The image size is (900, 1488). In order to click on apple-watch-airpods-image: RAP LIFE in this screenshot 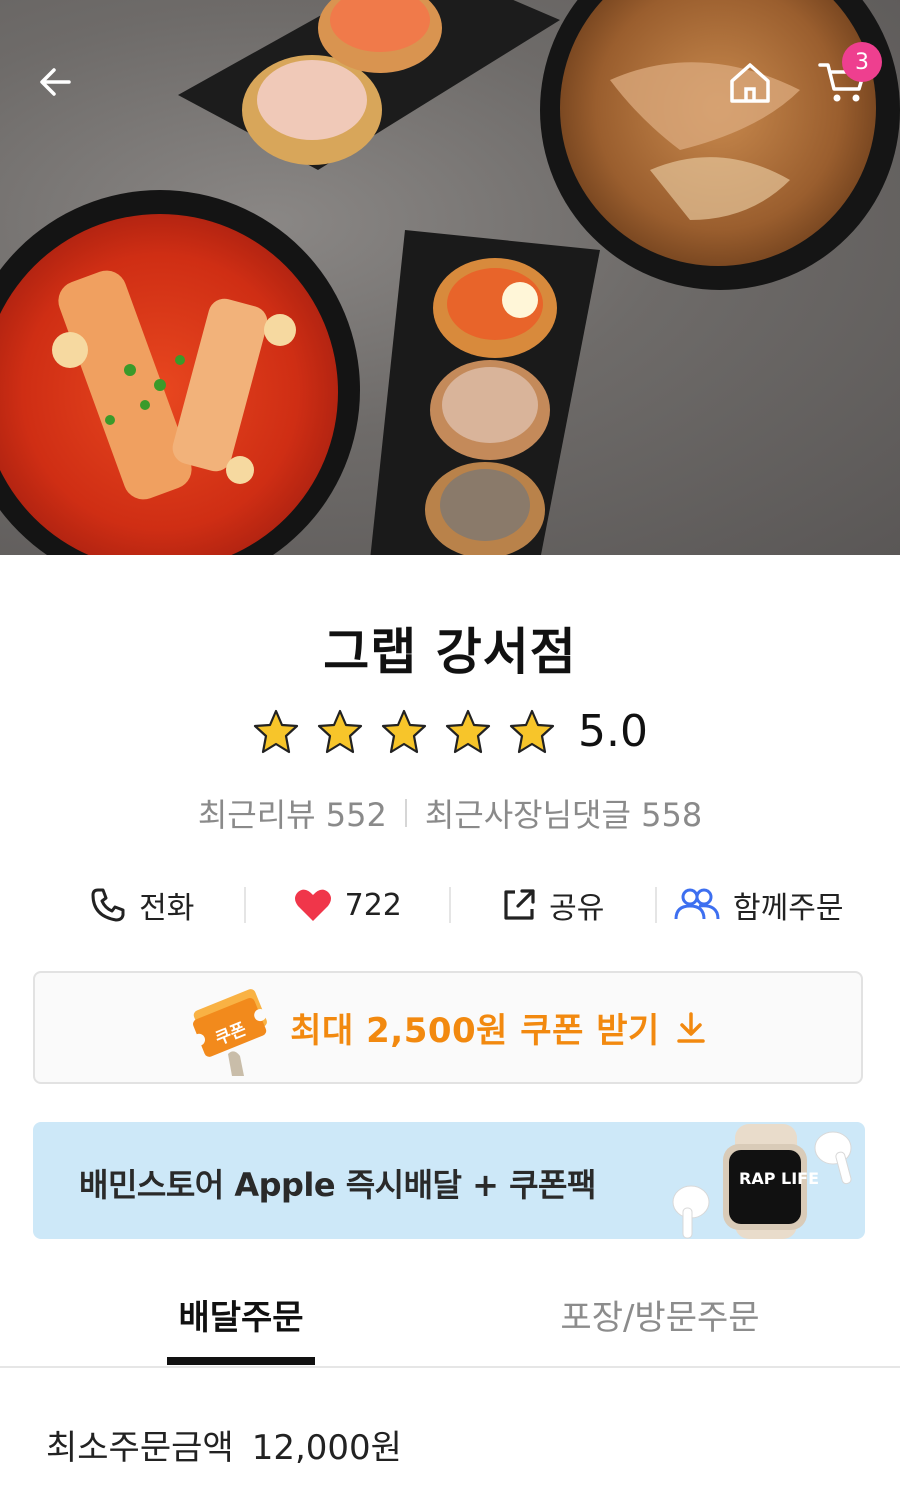, I will do `click(762, 1181)`.